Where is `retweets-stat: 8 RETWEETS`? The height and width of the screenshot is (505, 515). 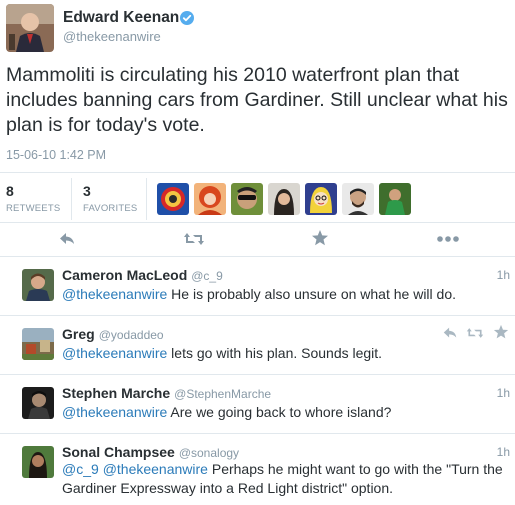 retweets-stat: 8 RETWEETS is located at coordinates (33, 198).